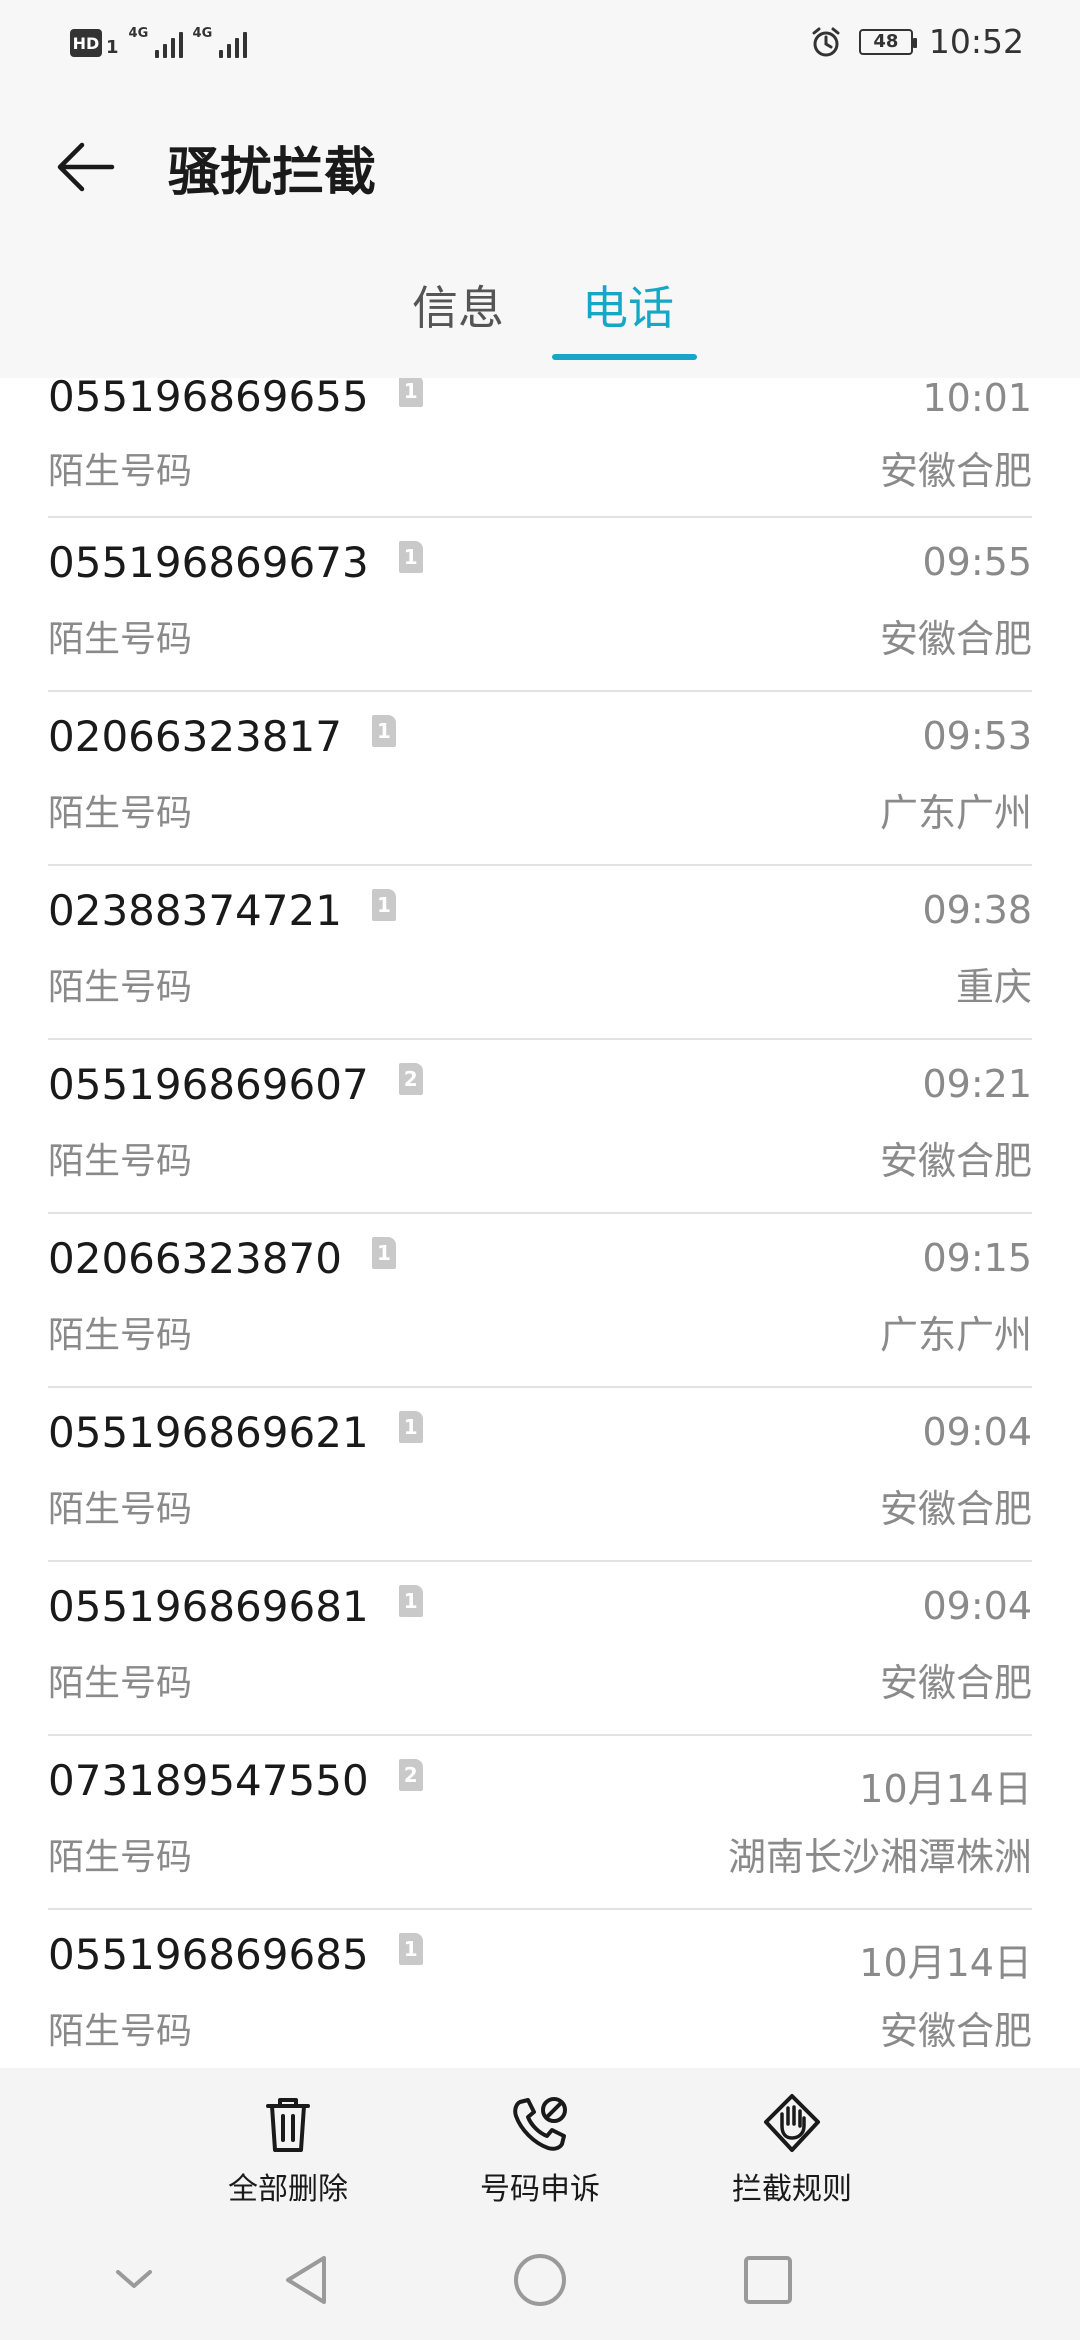 Image resolution: width=1080 pixels, height=2340 pixels. What do you see at coordinates (540, 235) in the screenshot?
I see `header: 骚扰拦截 信息 电话` at bounding box center [540, 235].